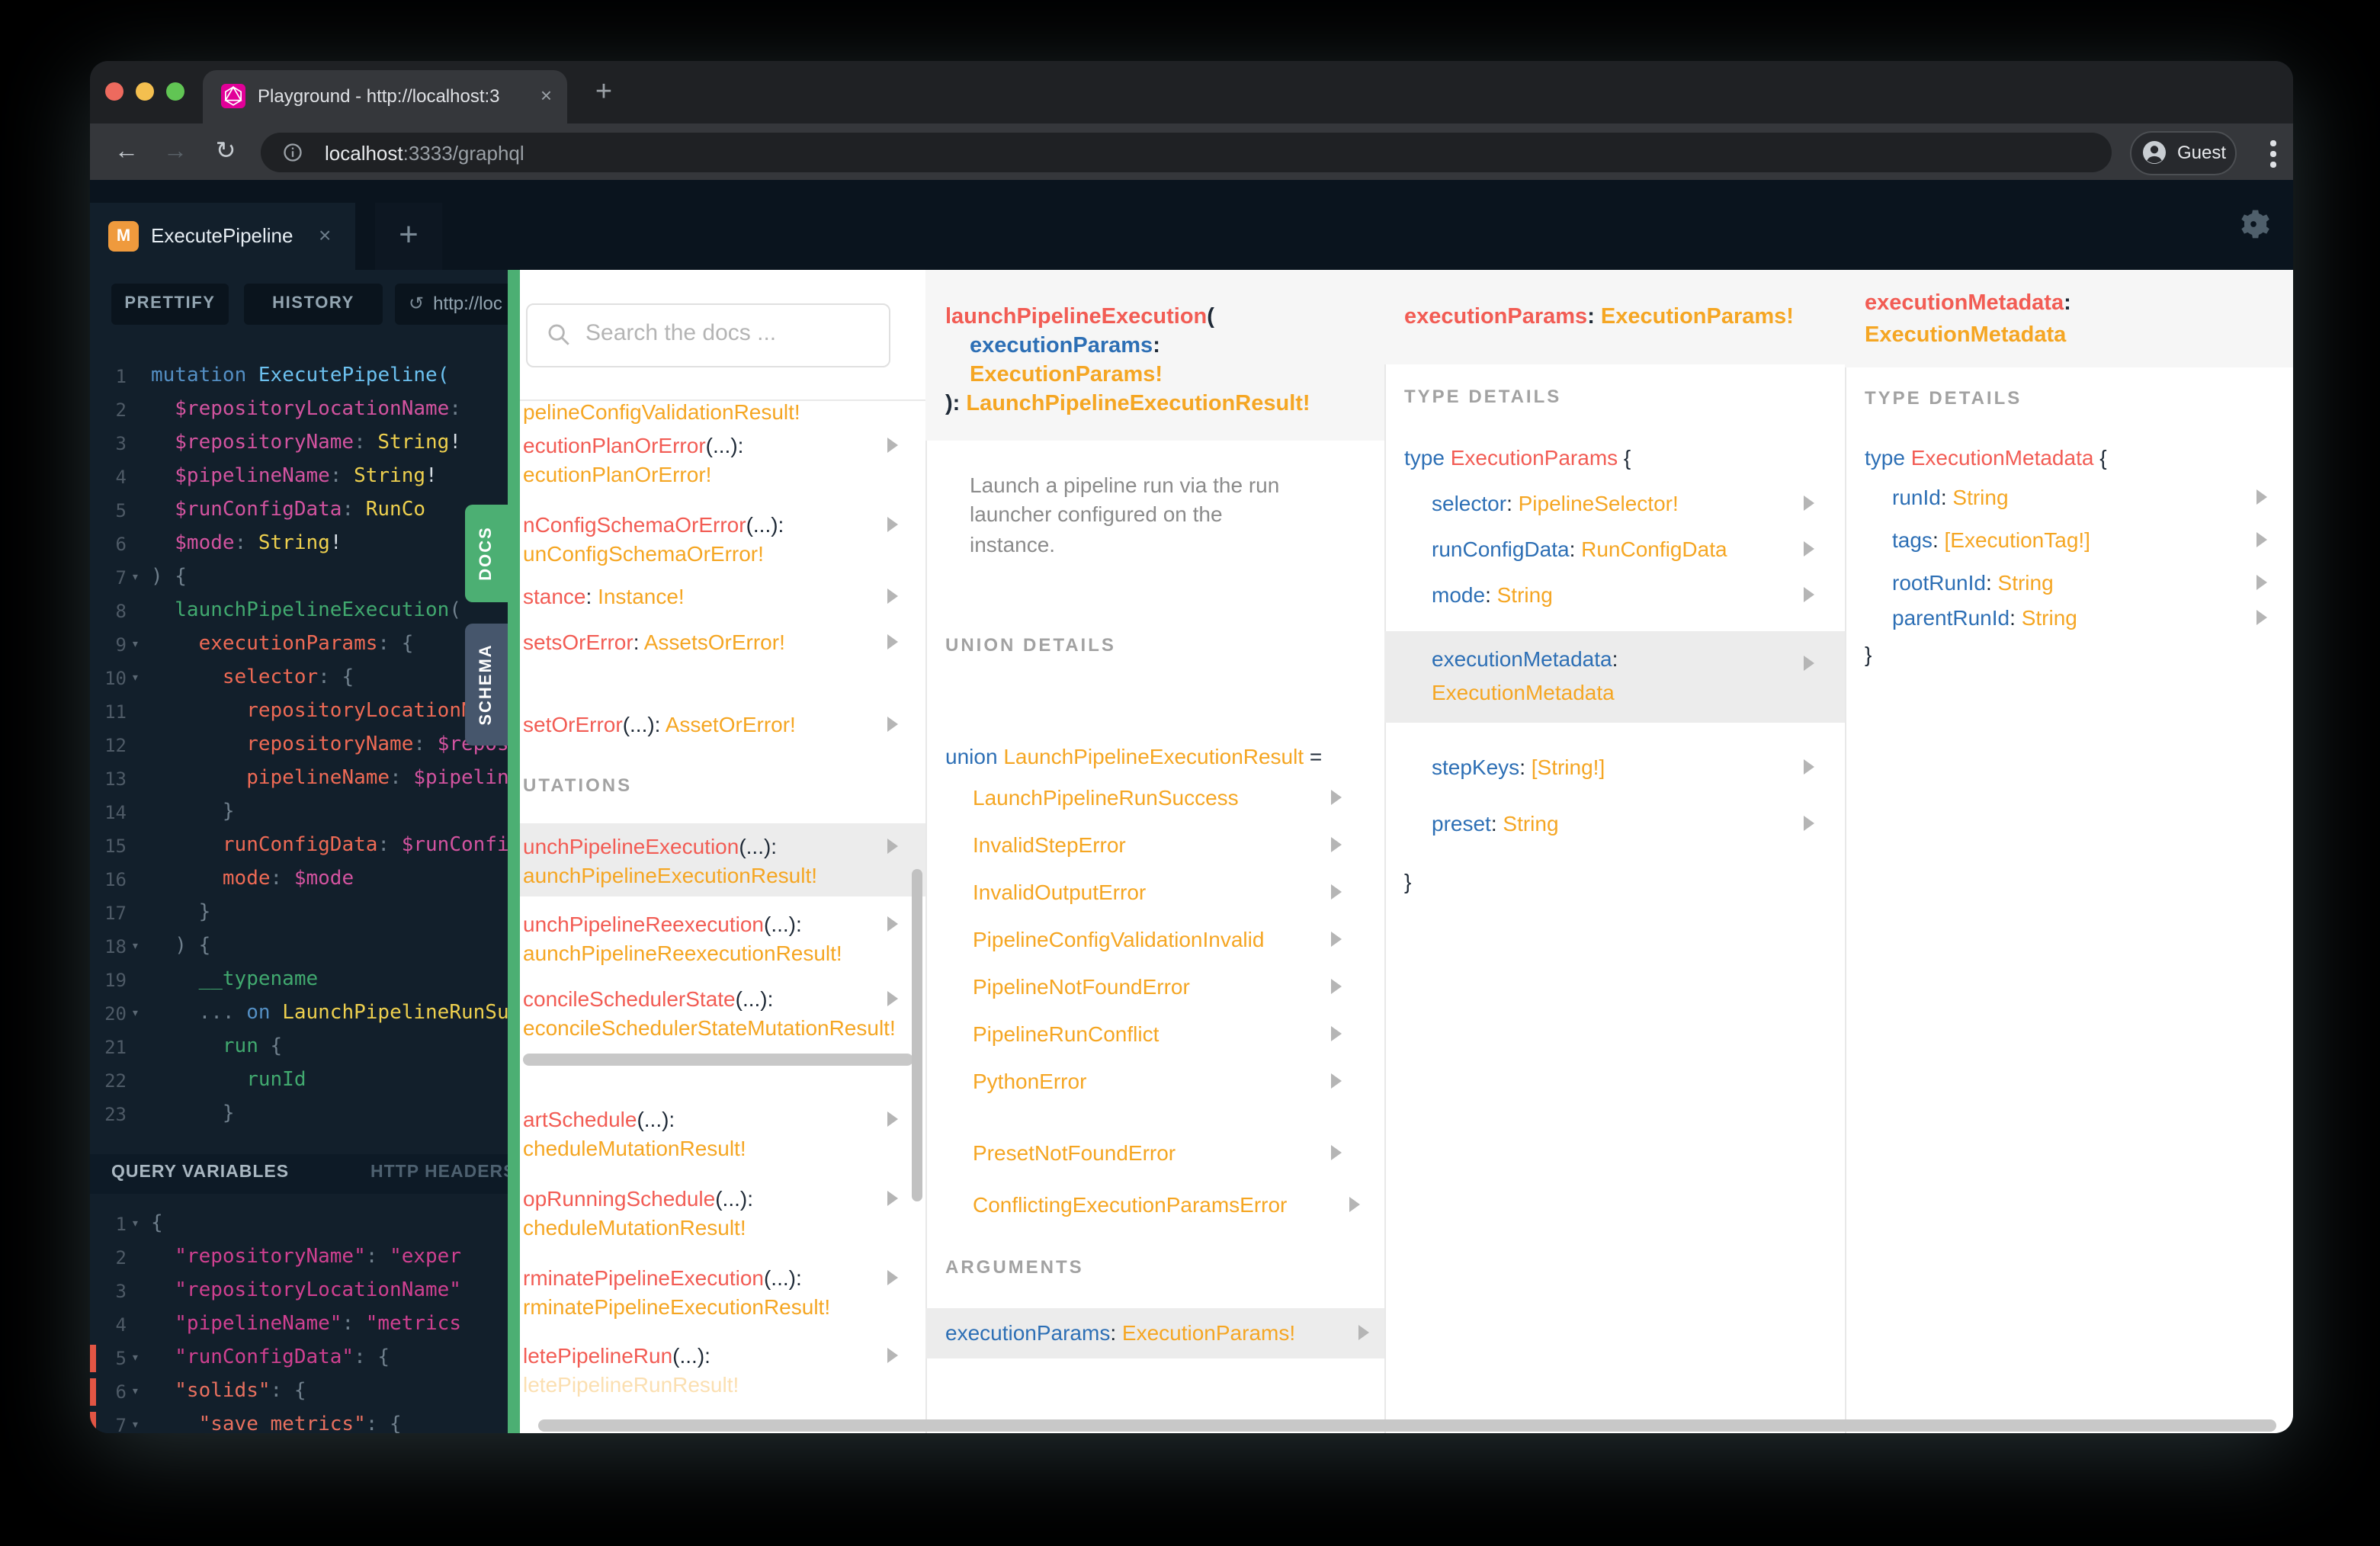 The image size is (2380, 1546). Describe the element at coordinates (718, 1060) in the screenshot. I see `horizontal-scrollbar` at that location.